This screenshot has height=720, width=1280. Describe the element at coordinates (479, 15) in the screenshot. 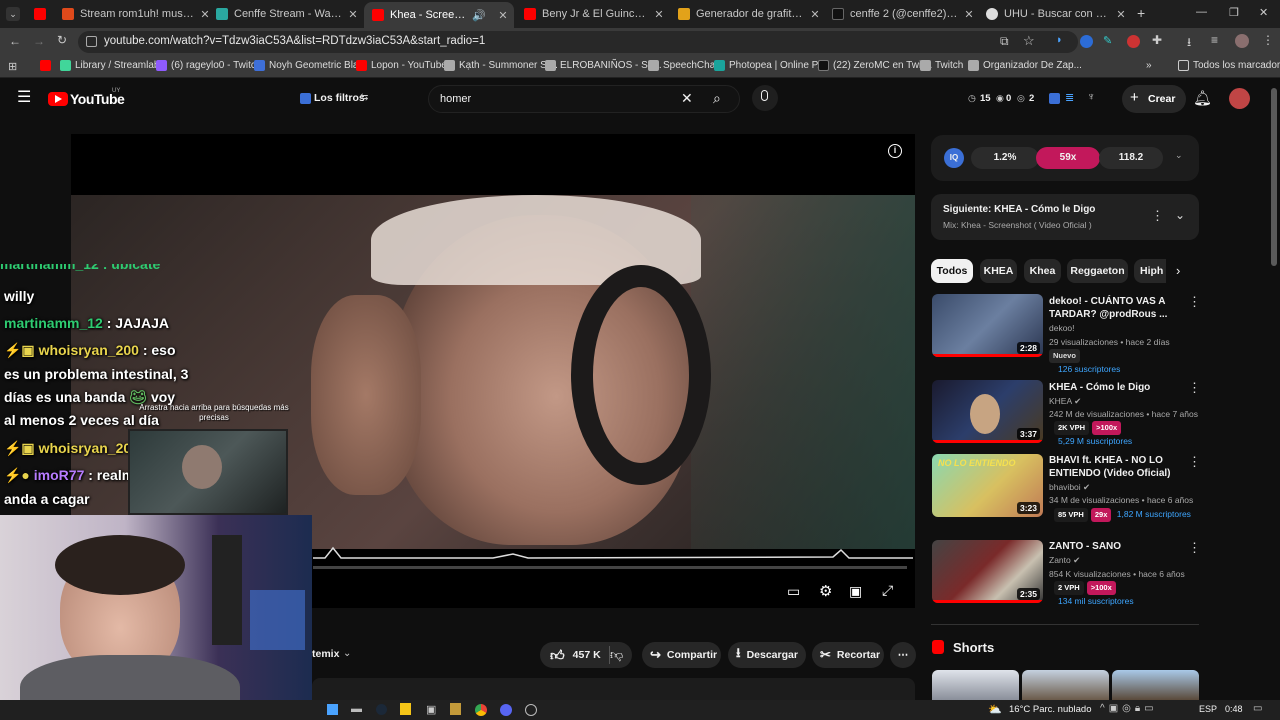

I see `speaker-icon: 🔊` at that location.